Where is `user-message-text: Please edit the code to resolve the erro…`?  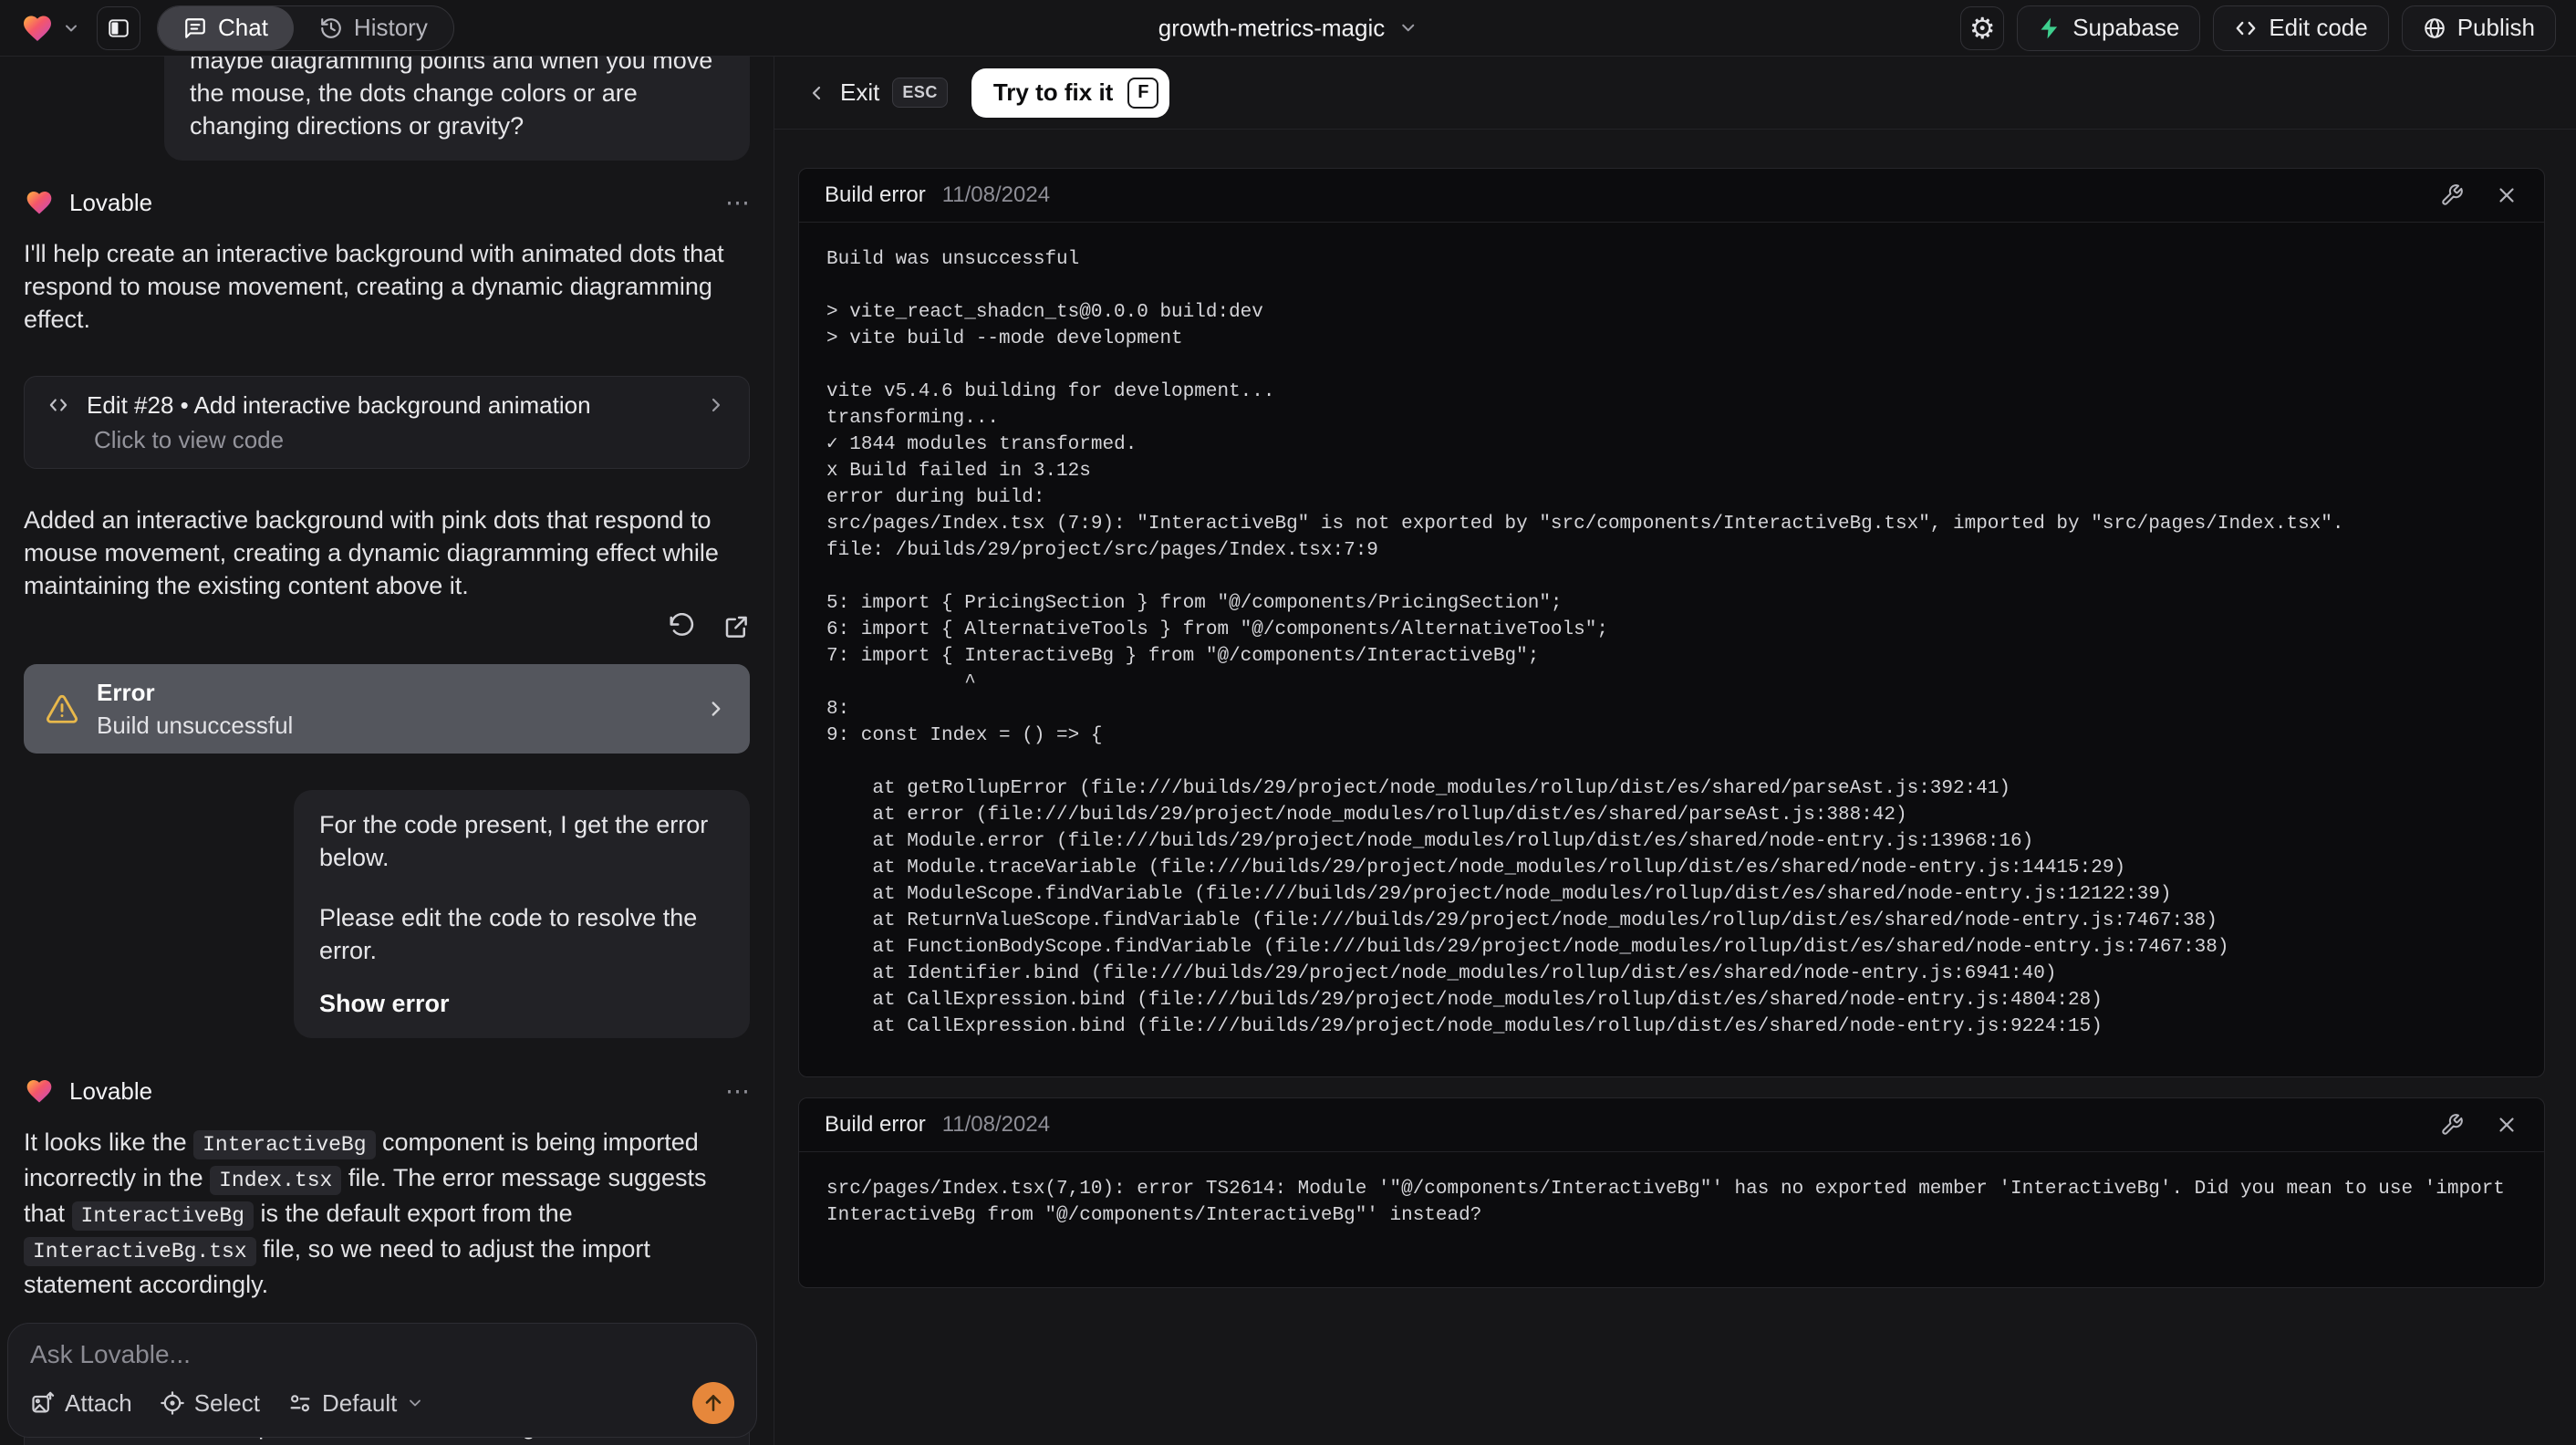 user-message-text: Please edit the code to resolve the erro… is located at coordinates (508, 934).